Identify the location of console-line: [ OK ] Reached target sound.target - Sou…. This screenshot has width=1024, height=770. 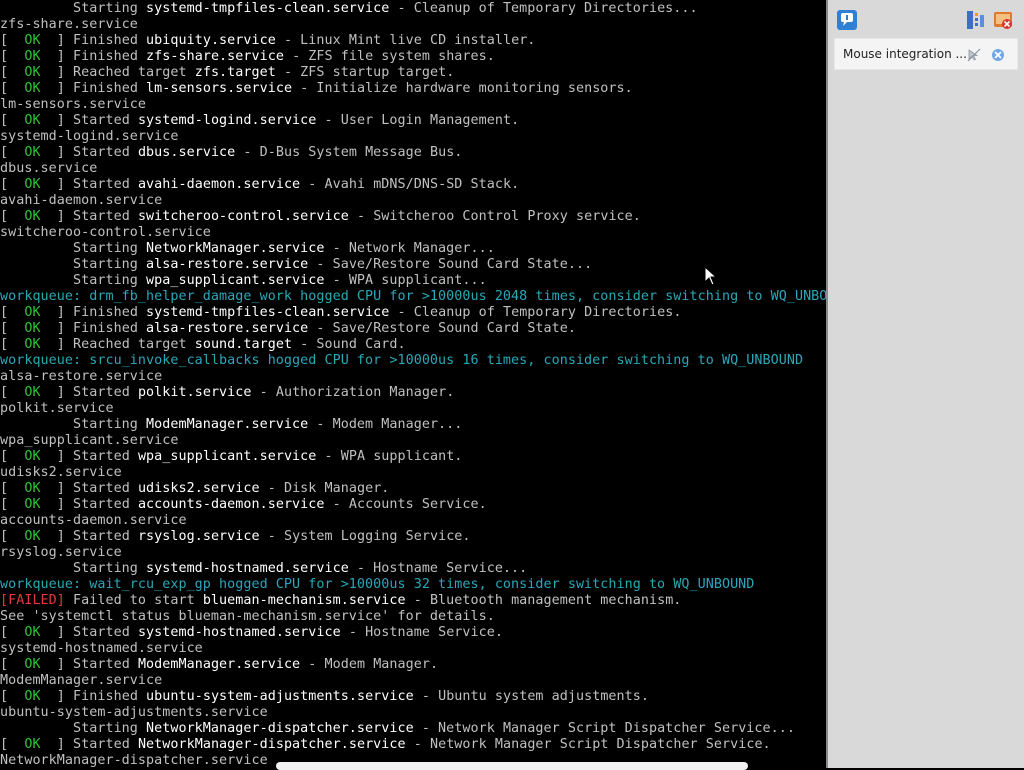
(203, 345).